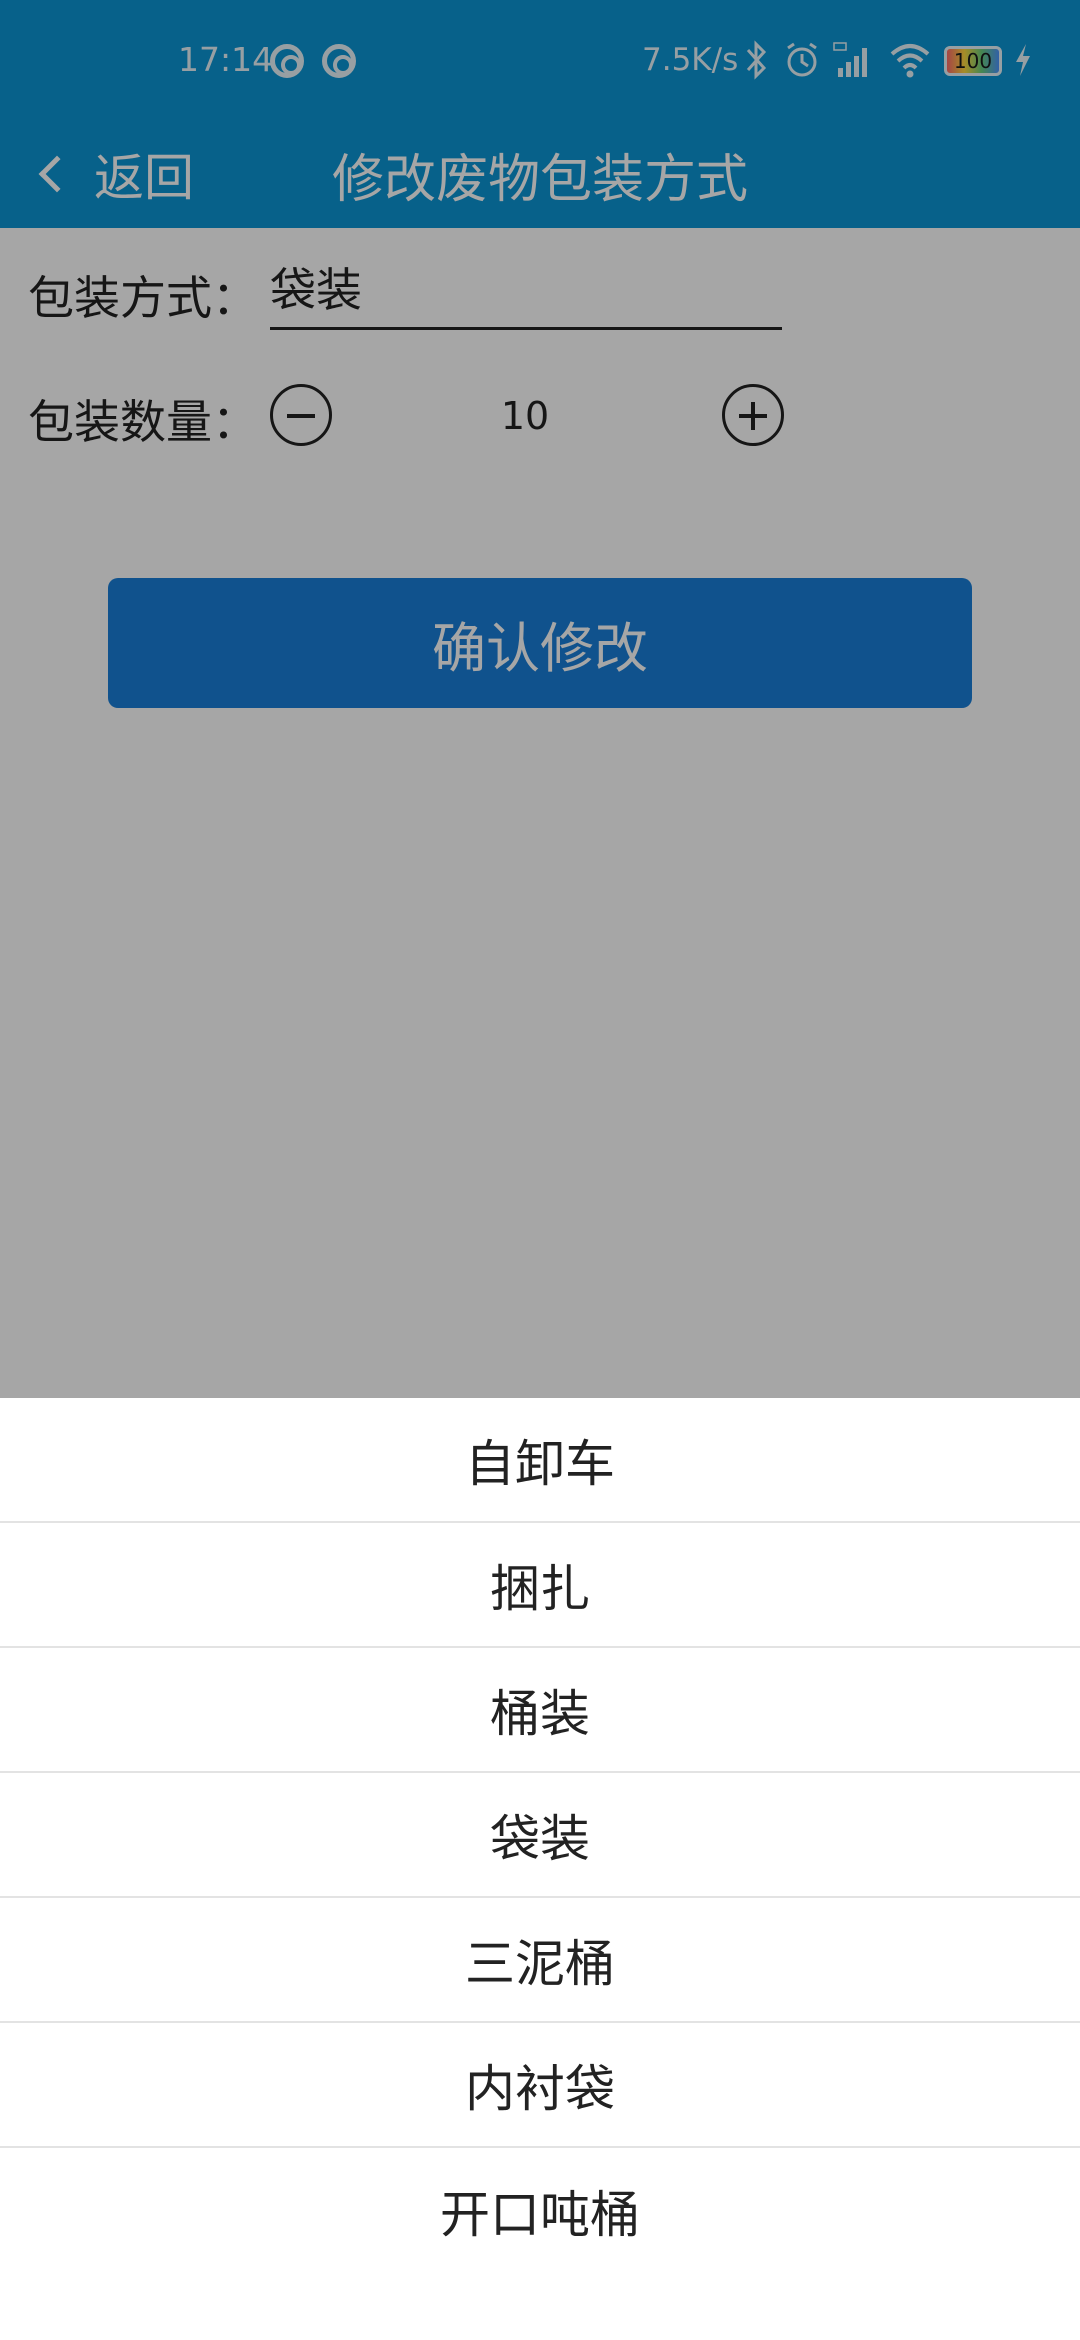  I want to click on option-item: 桶装, so click(540, 1710).